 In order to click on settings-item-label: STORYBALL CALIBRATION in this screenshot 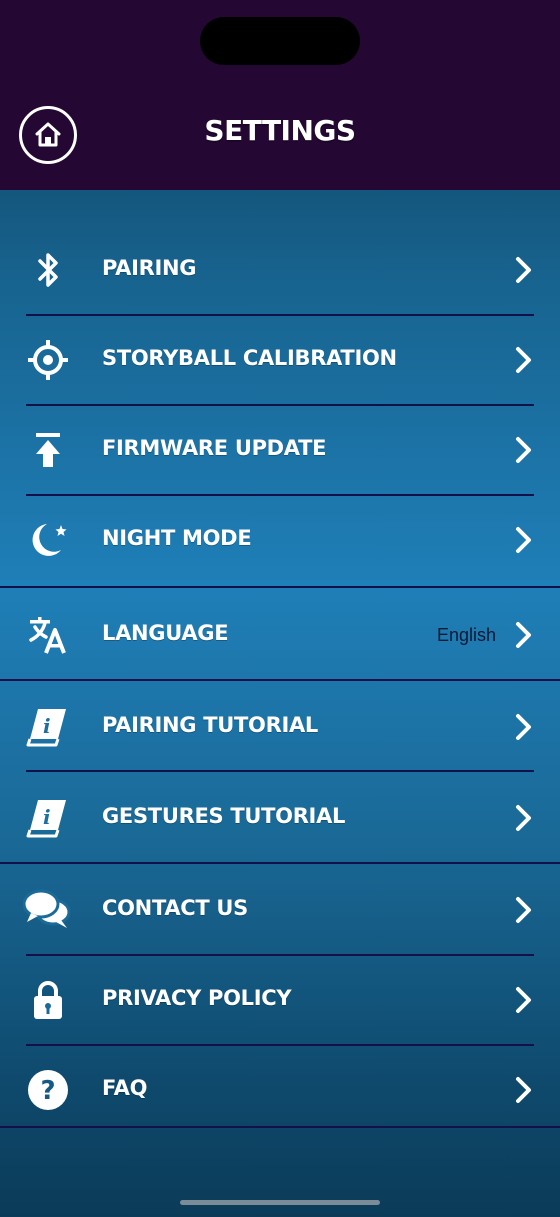, I will do `click(249, 358)`.